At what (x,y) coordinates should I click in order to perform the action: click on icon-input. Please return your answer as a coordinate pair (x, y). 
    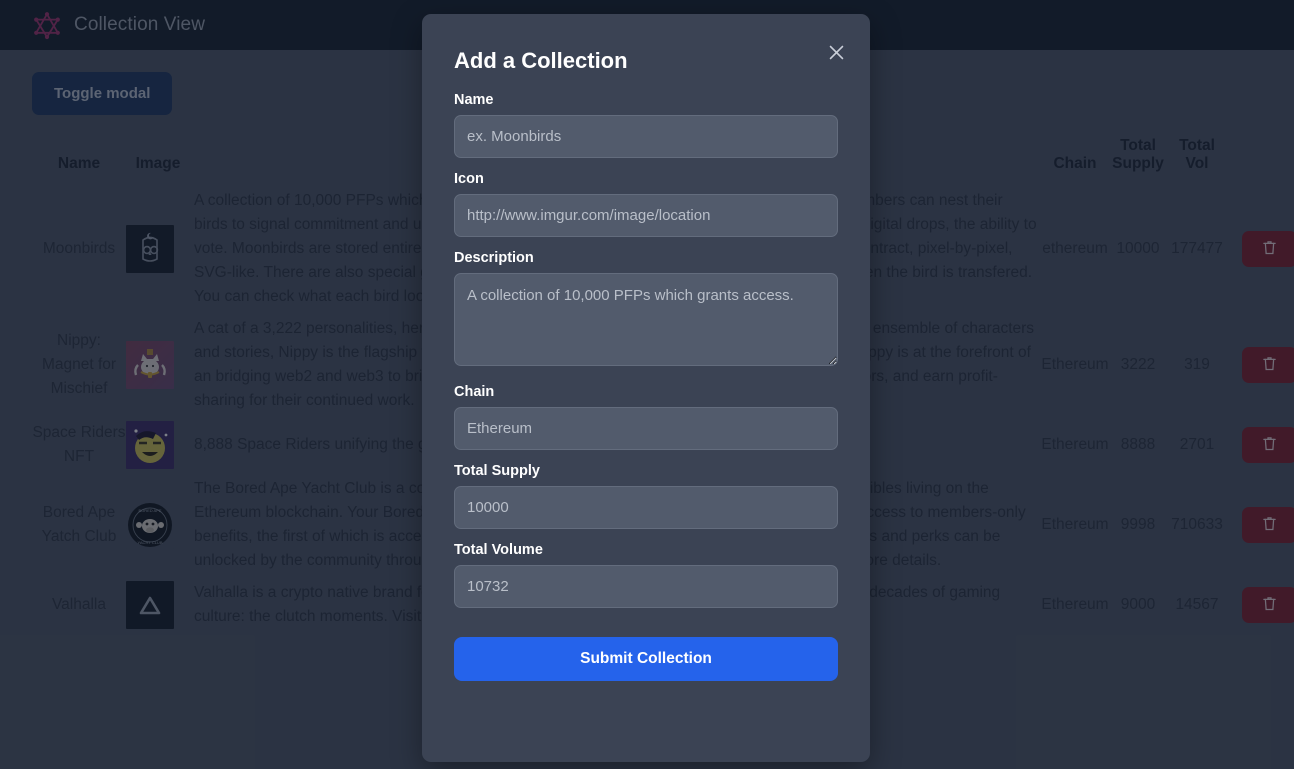
    Looking at the image, I should click on (646, 215).